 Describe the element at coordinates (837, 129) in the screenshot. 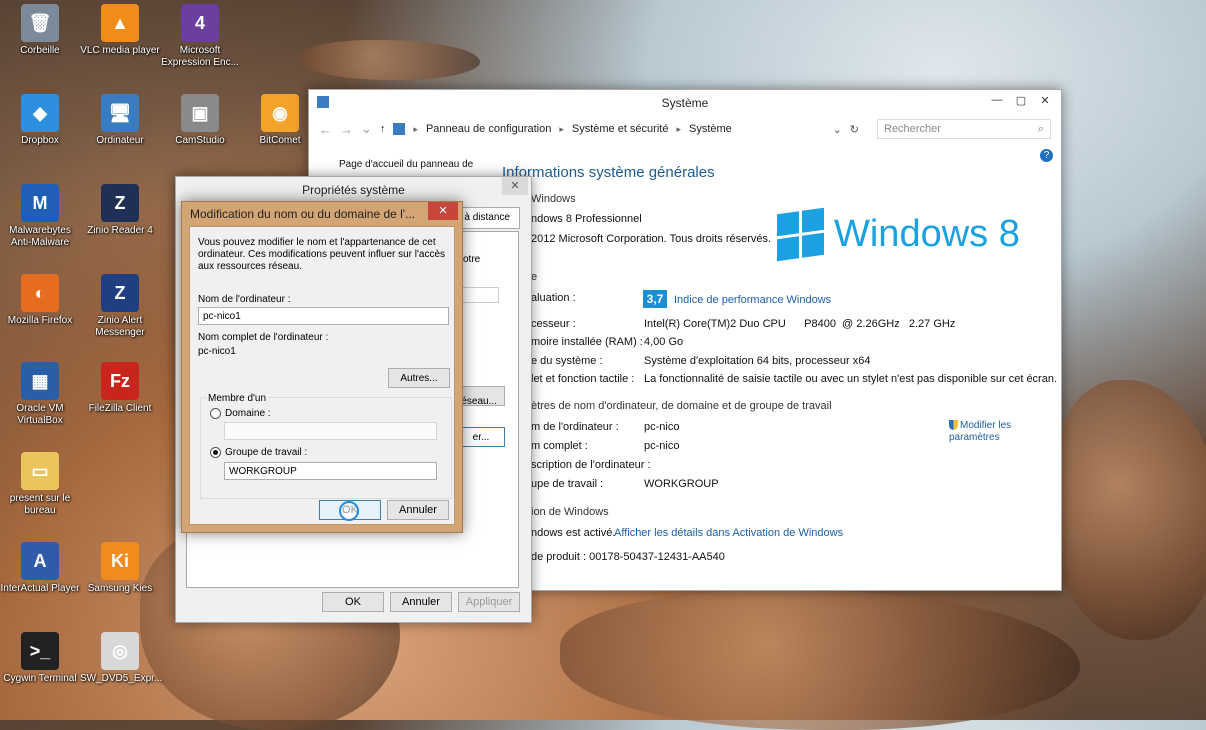

I see `dropdown-icon: ⌄` at that location.